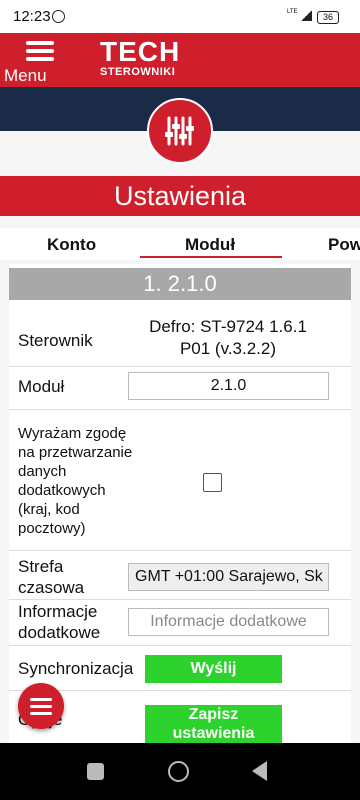  What do you see at coordinates (228, 386) in the screenshot?
I see `modul-value-field: 2.1.0` at bounding box center [228, 386].